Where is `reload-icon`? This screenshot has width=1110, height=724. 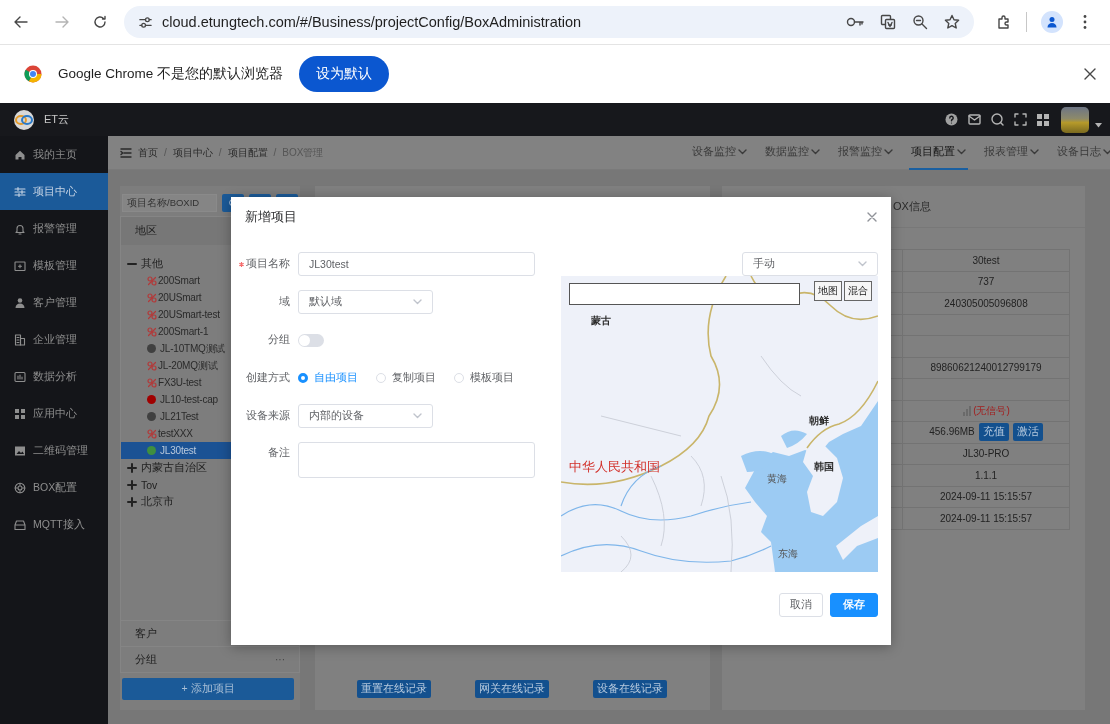 reload-icon is located at coordinates (100, 22).